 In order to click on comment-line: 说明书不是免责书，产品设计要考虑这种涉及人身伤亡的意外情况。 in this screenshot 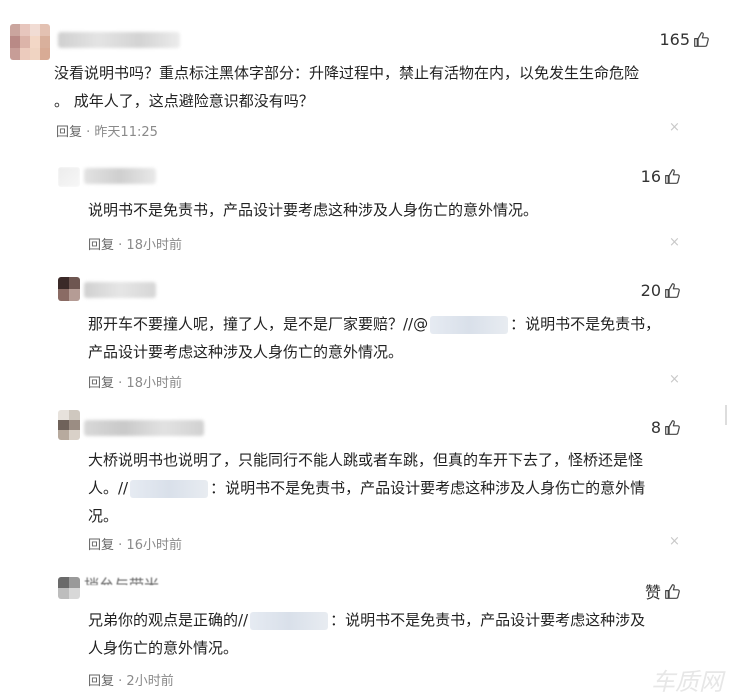, I will do `click(313, 210)`.